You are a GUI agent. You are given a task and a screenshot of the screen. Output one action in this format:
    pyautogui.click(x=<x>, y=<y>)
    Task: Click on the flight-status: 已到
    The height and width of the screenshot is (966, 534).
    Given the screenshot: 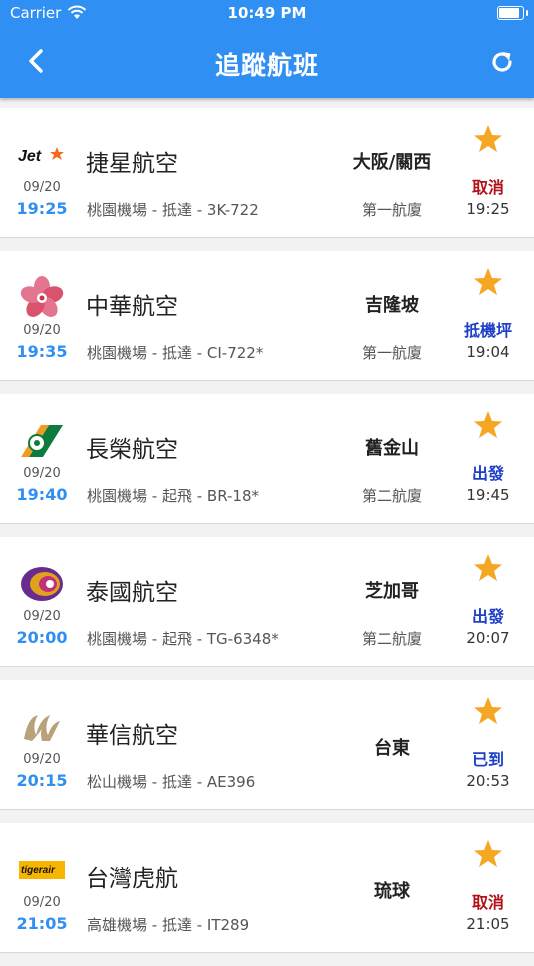 What is the action you would take?
    pyautogui.click(x=487, y=759)
    